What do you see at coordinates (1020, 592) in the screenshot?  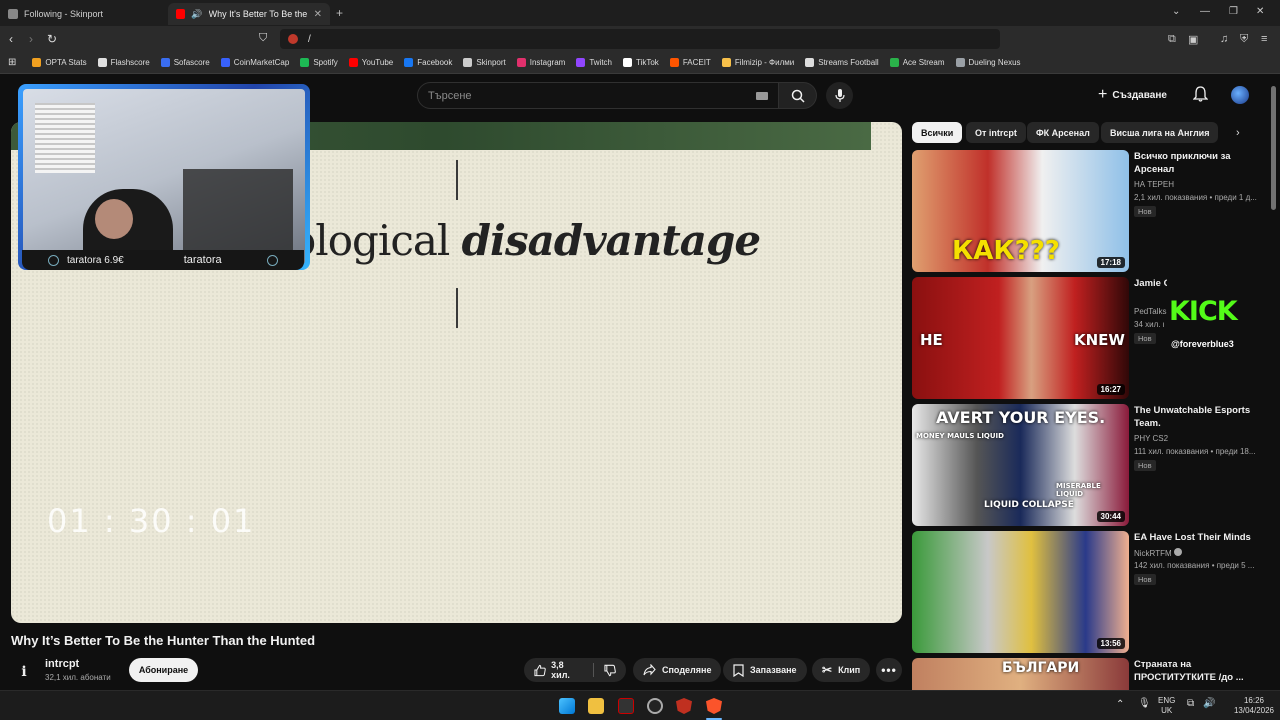 I see `video-thumbnail: 13:56` at bounding box center [1020, 592].